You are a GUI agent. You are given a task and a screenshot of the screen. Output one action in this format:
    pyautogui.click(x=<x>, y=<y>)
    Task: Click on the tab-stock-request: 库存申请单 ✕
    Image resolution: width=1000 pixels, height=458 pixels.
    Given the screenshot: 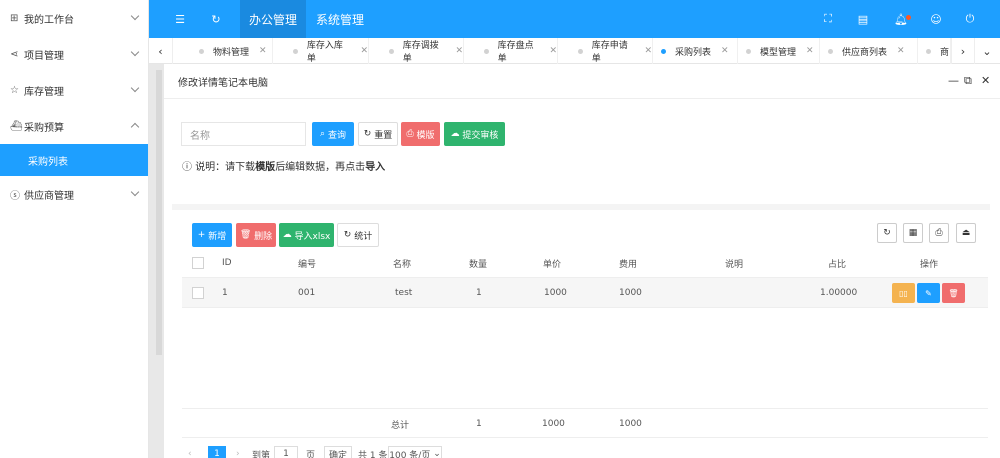 What is the action you would take?
    pyautogui.click(x=605, y=51)
    